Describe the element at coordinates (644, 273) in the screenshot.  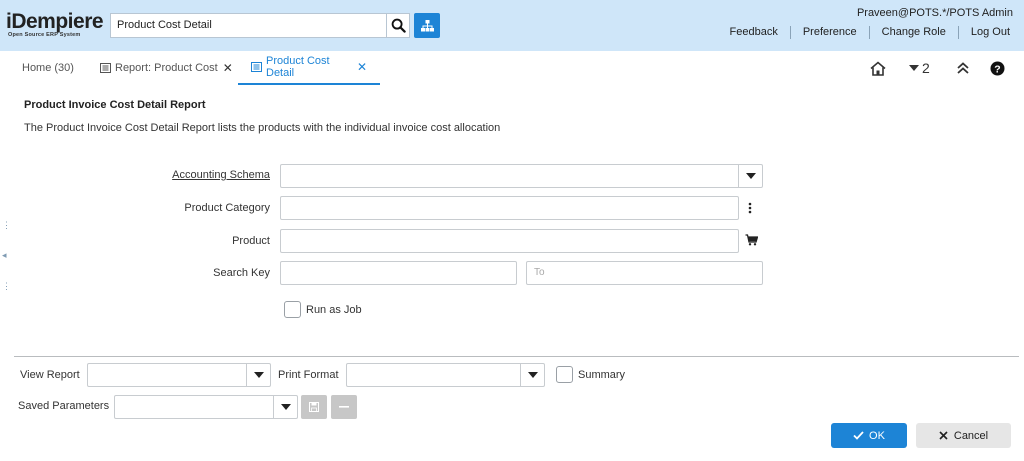
I see `search-key-to-field: To` at that location.